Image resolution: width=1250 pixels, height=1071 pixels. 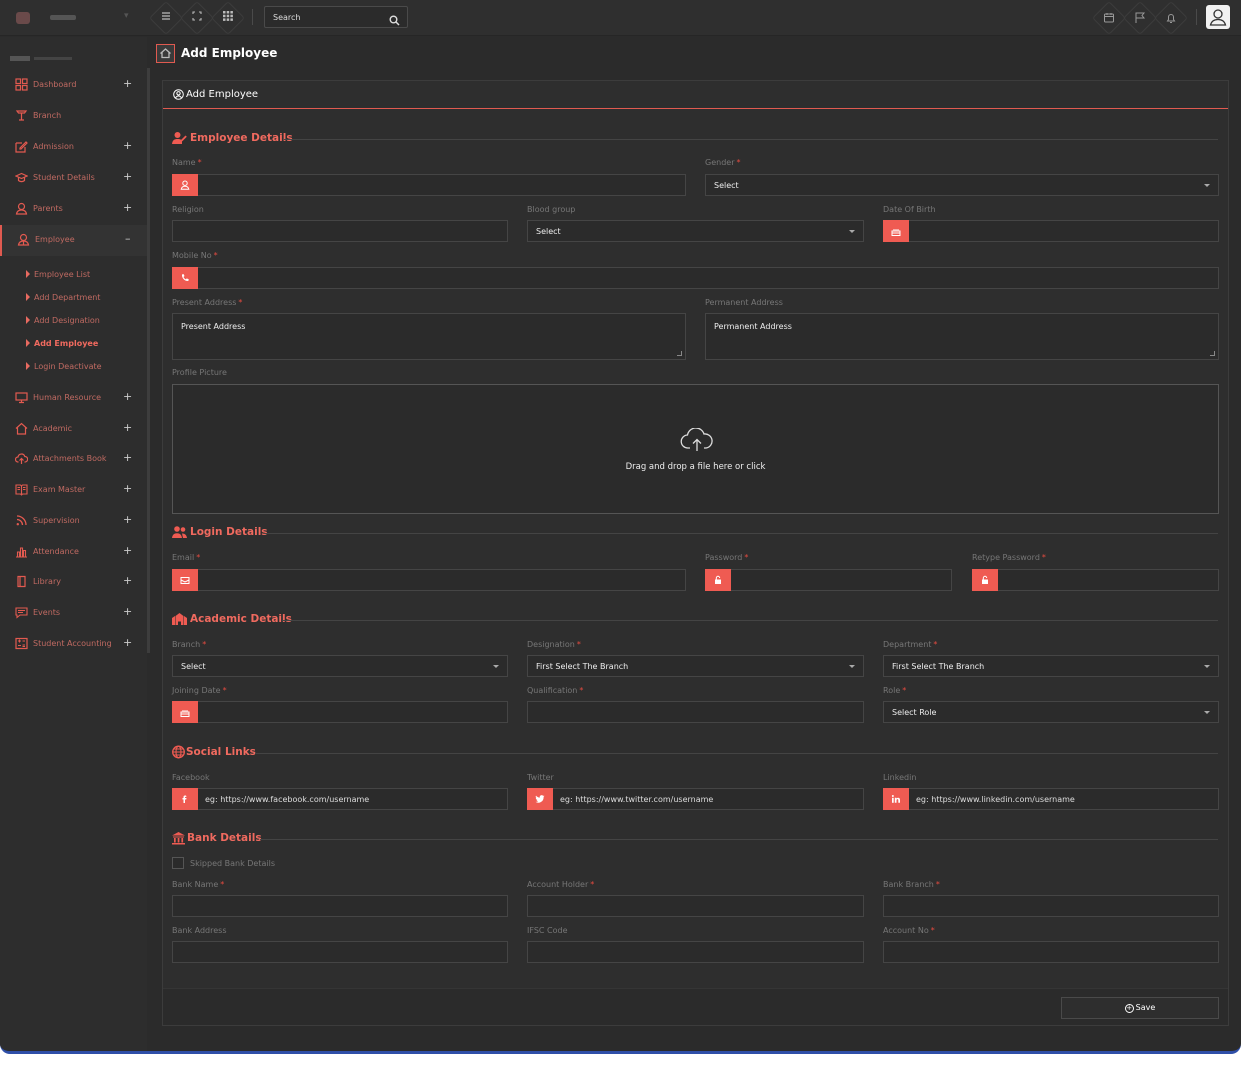 I want to click on gender-select: Select, so click(x=962, y=185).